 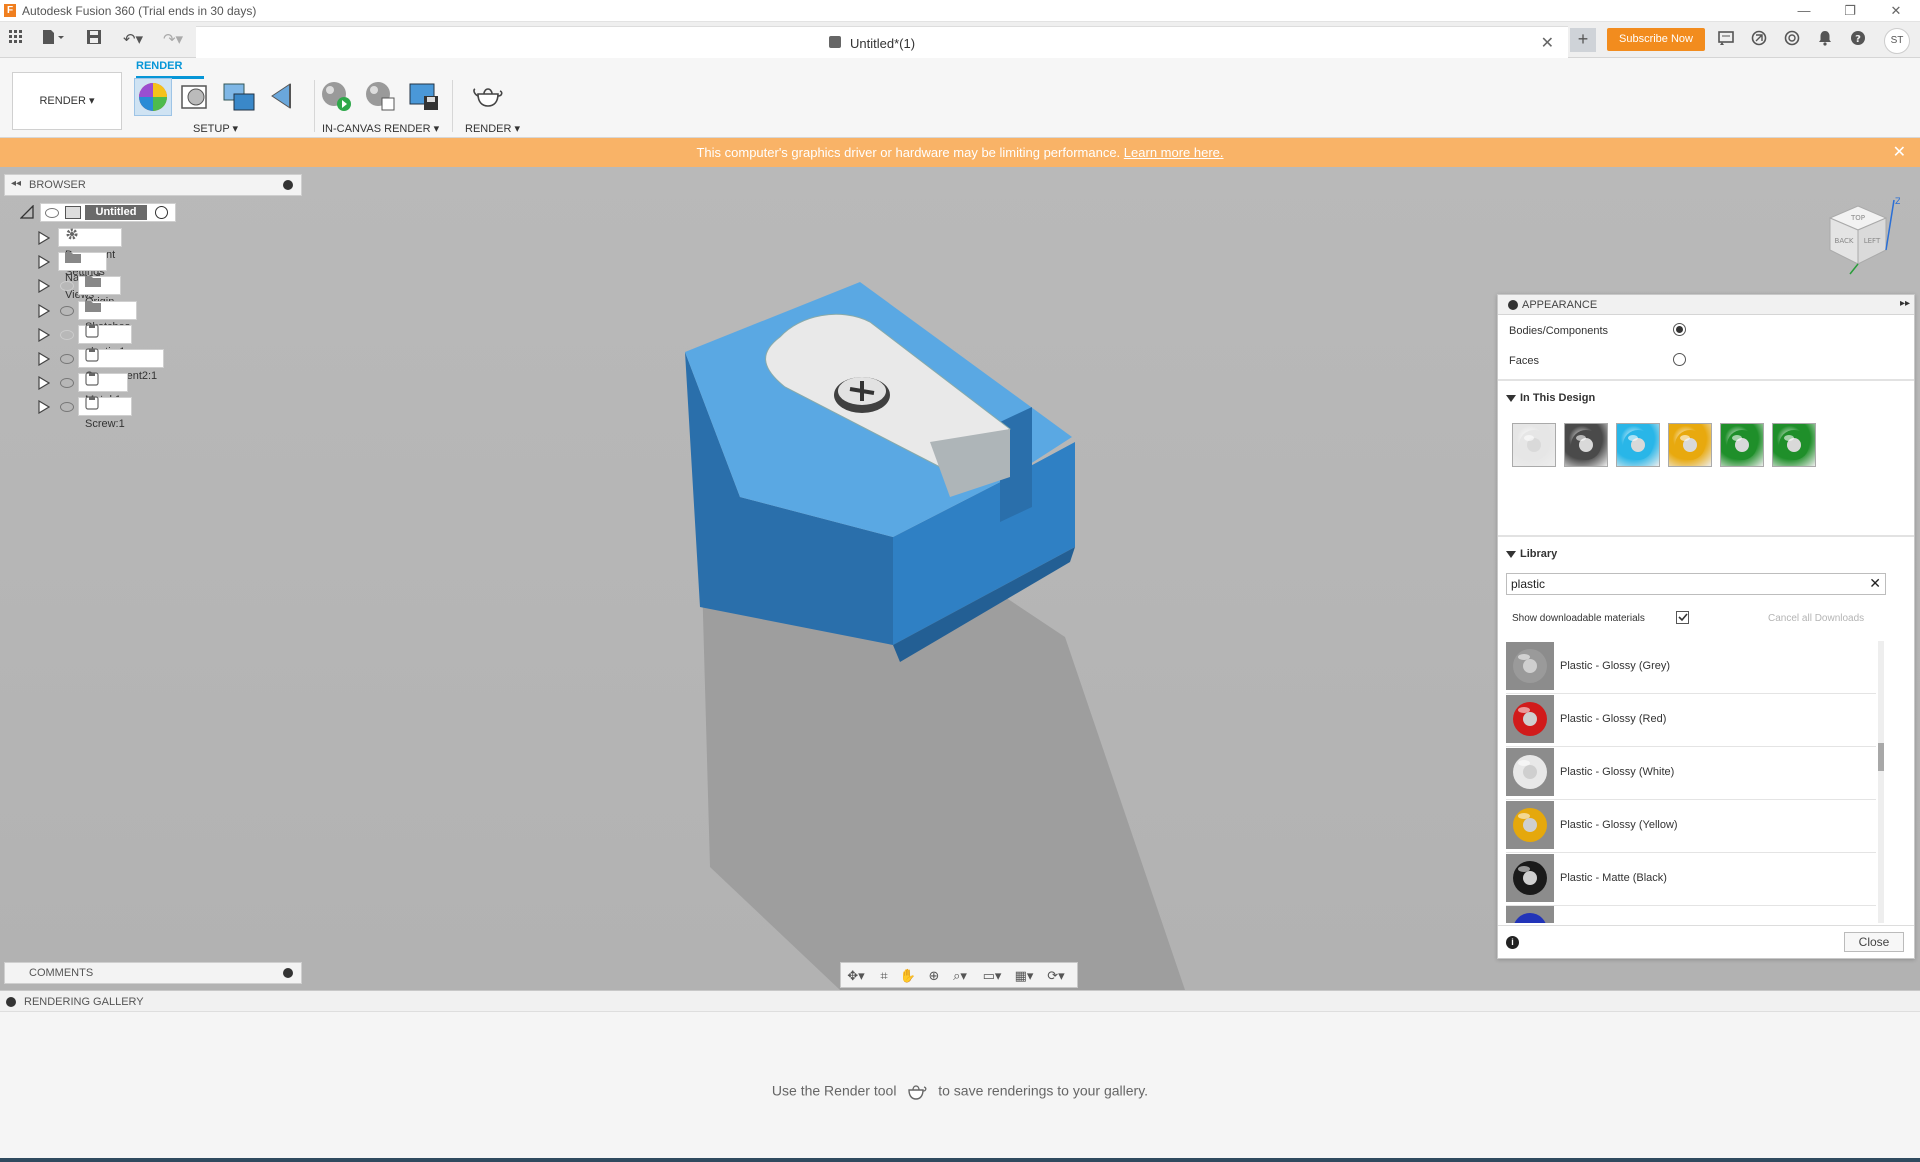 What do you see at coordinates (1512, 942) in the screenshot?
I see `info-icon: i` at bounding box center [1512, 942].